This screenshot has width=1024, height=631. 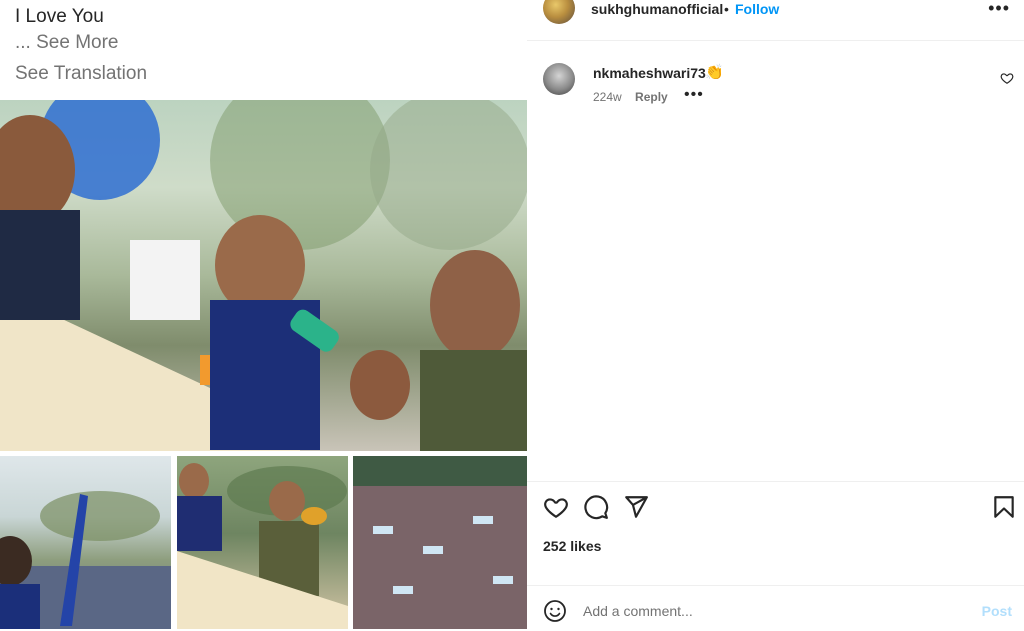 I want to click on reply-button: Reply, so click(x=651, y=97).